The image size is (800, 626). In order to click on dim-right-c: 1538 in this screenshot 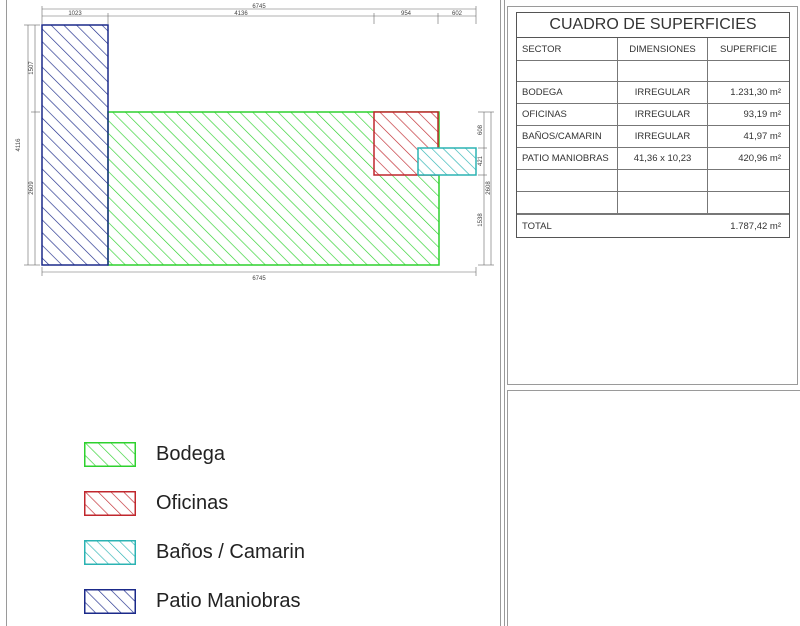, I will do `click(481, 220)`.